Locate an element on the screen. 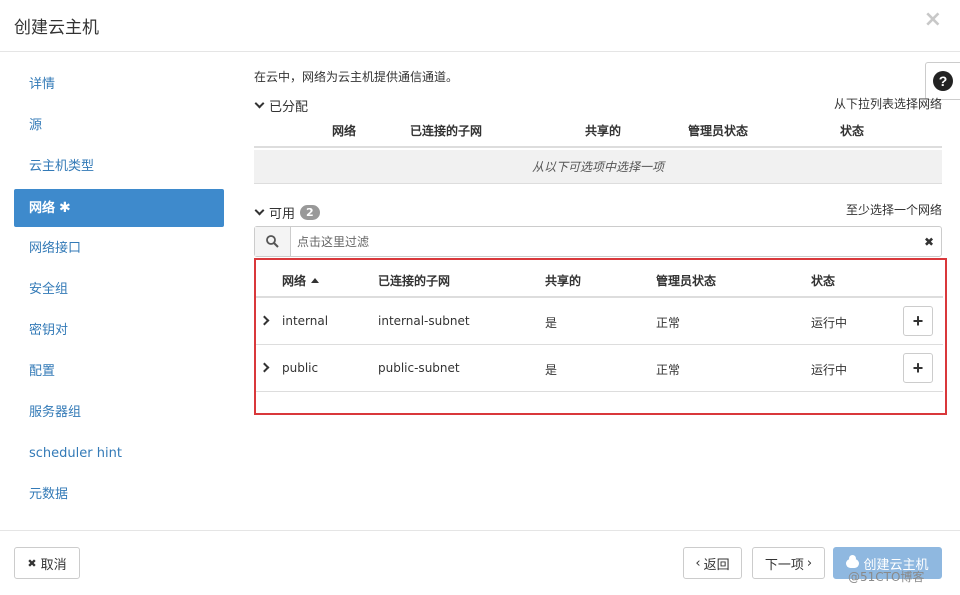 Image resolution: width=960 pixels, height=595 pixels. available-label: 可用 is located at coordinates (282, 214).